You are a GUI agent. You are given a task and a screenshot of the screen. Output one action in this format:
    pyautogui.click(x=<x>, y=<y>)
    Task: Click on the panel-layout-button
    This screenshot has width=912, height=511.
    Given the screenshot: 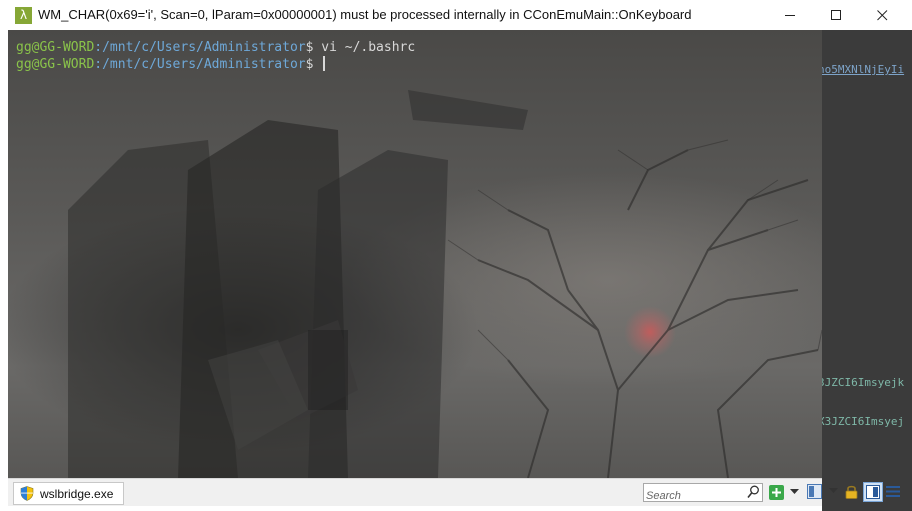 What is the action you would take?
    pyautogui.click(x=814, y=491)
    